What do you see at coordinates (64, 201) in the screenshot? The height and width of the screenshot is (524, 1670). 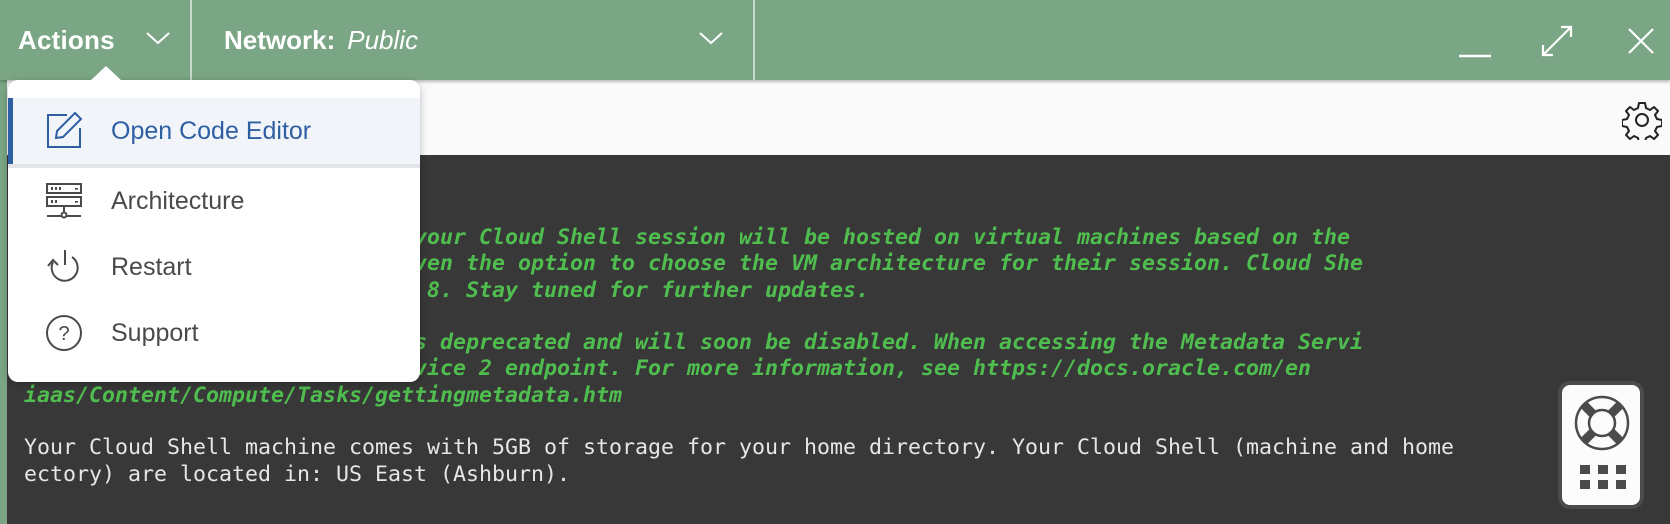 I see `server-icon` at bounding box center [64, 201].